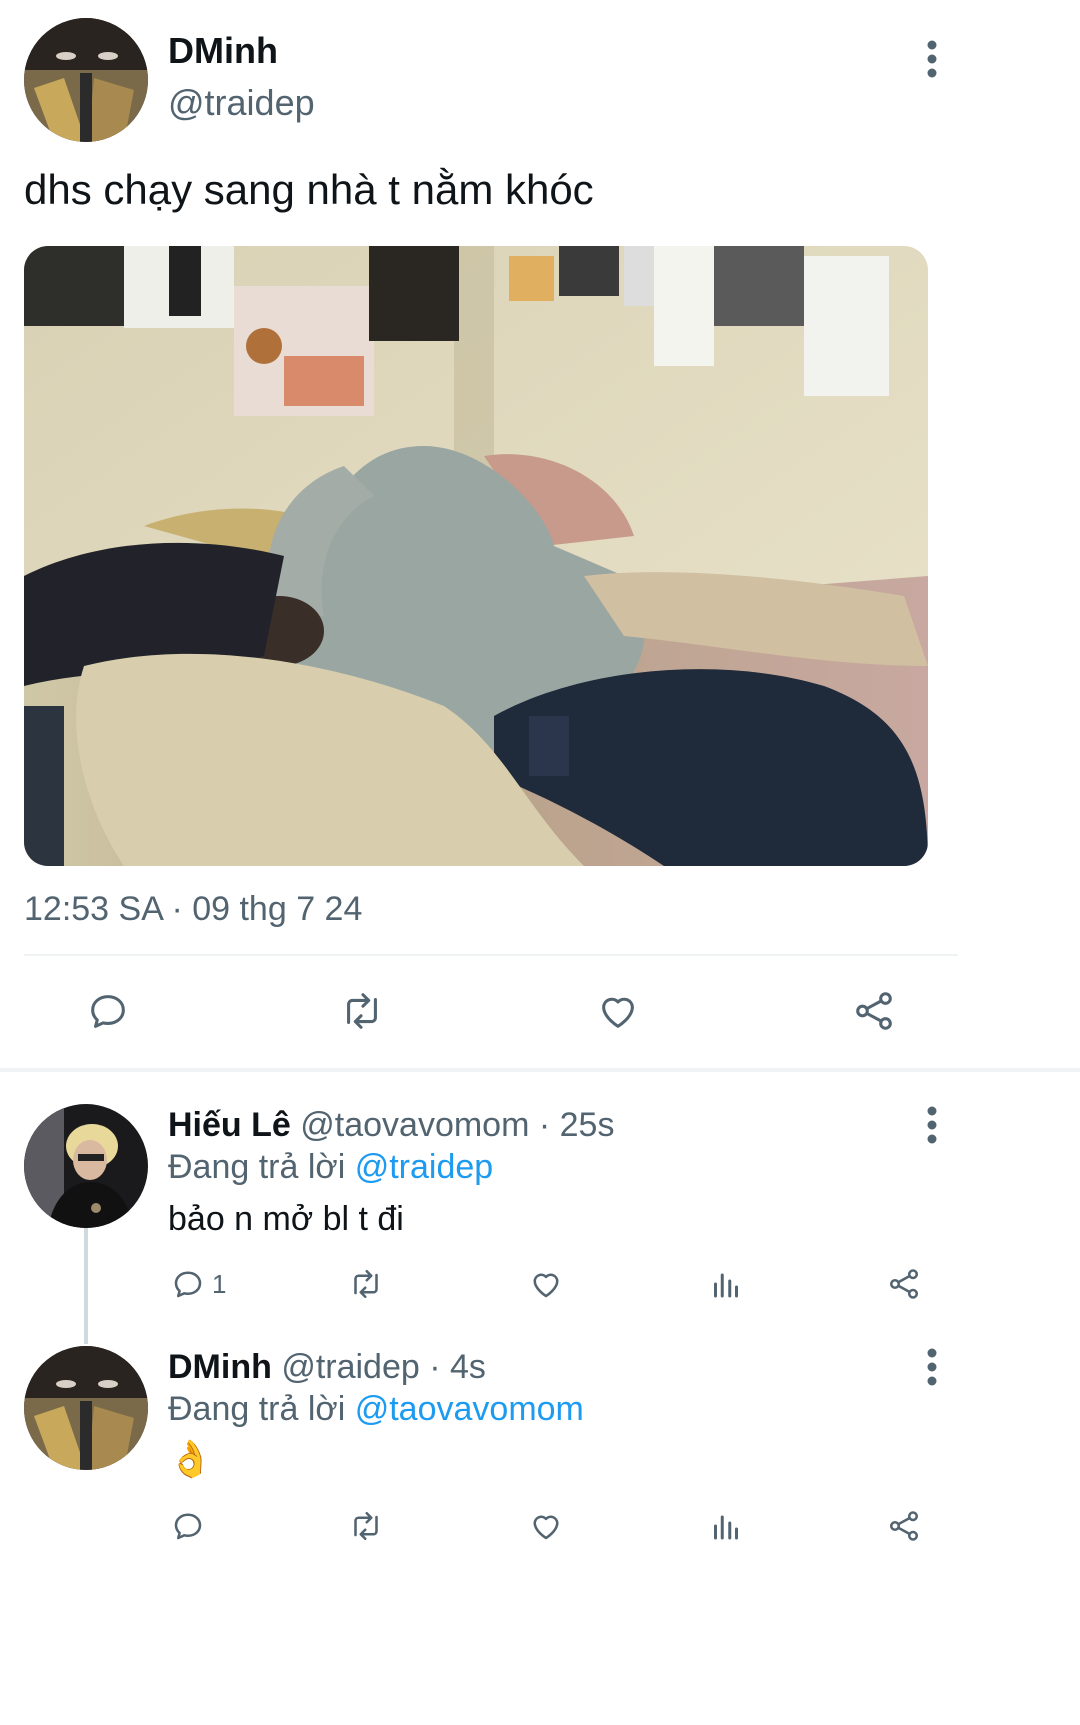  Describe the element at coordinates (190, 1458) in the screenshot. I see `reply-text: 👌` at that location.